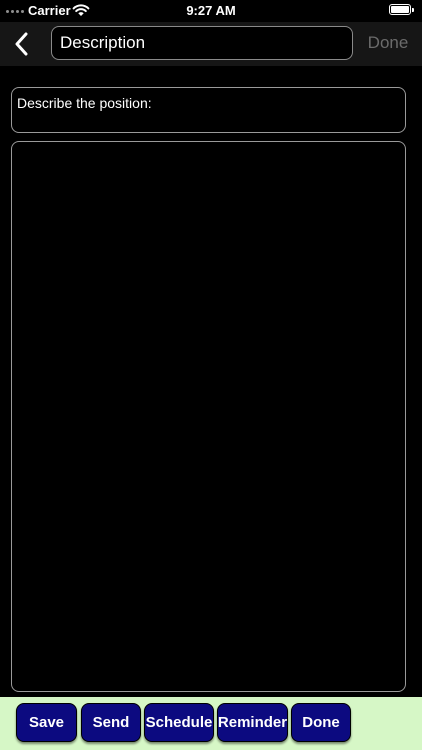 This screenshot has width=422, height=750. What do you see at coordinates (179, 722) in the screenshot?
I see `schedule-button: Schedule` at bounding box center [179, 722].